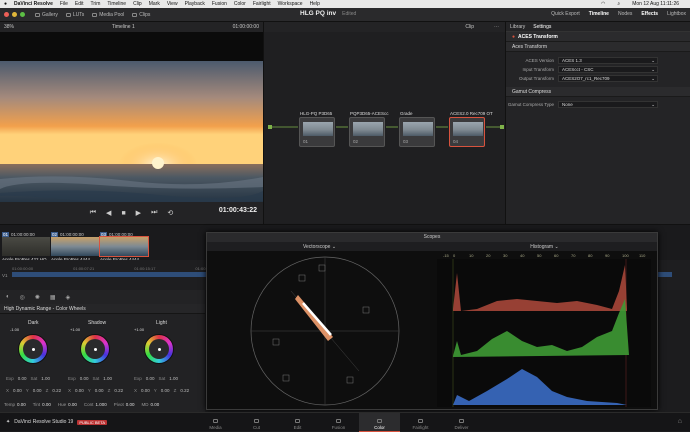 The image size is (690, 432). What do you see at coordinates (471, 129) in the screenshot?
I see `node-04: ACES2.0 Rec709 OT 04` at bounding box center [471, 129].